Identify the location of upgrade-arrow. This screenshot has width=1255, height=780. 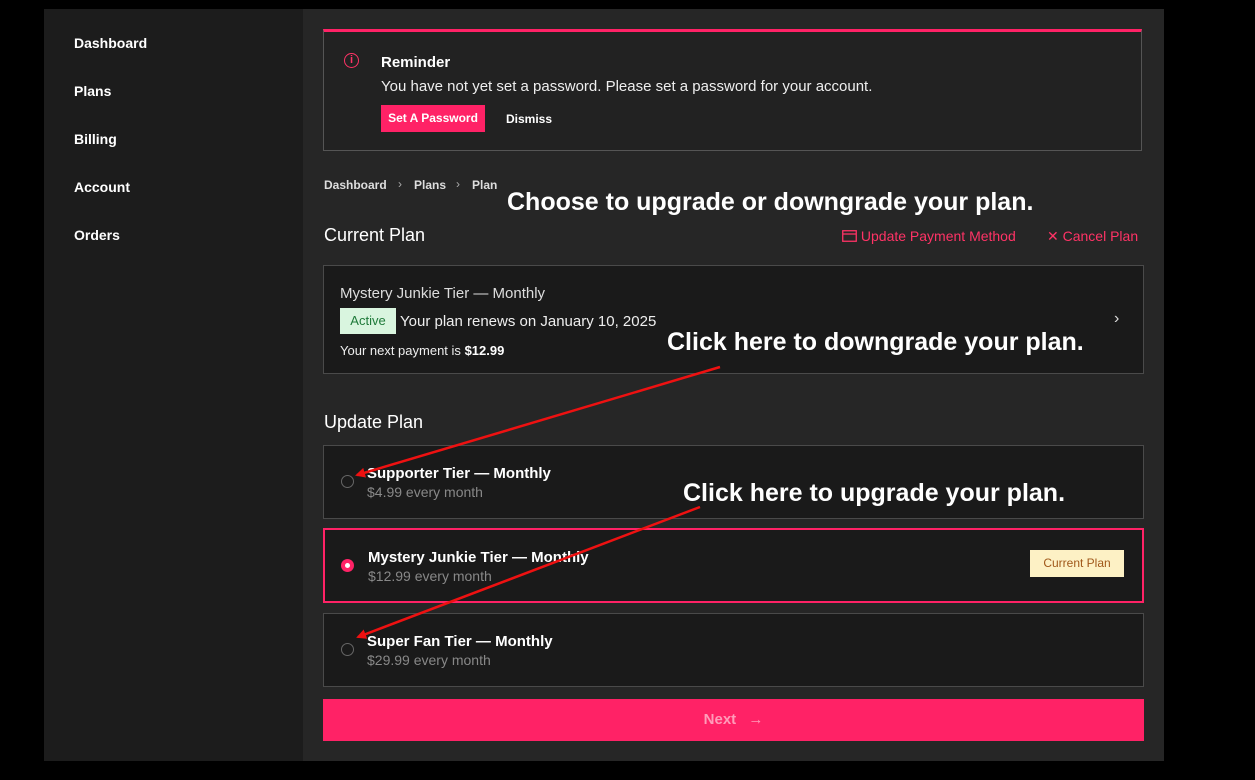
(528, 572).